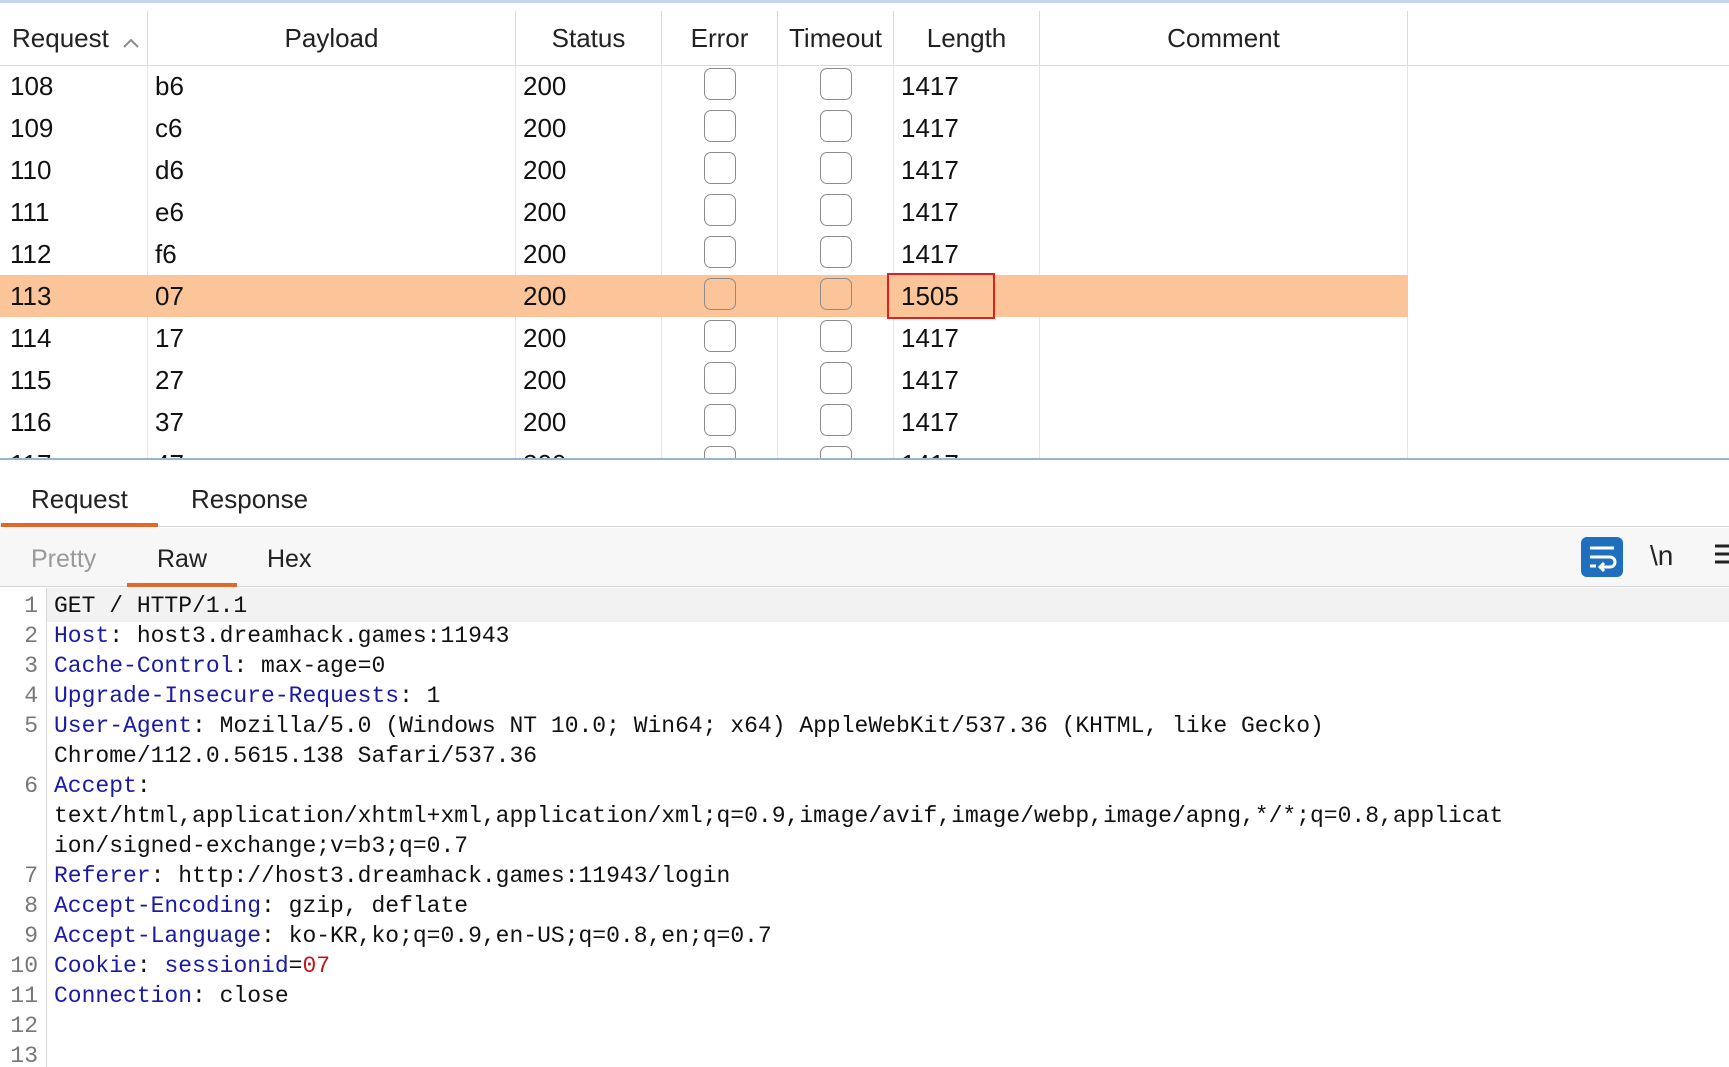 This screenshot has width=1729, height=1067. I want to click on request-line: Host: host3.dreamhack.games:11943, so click(281, 636).